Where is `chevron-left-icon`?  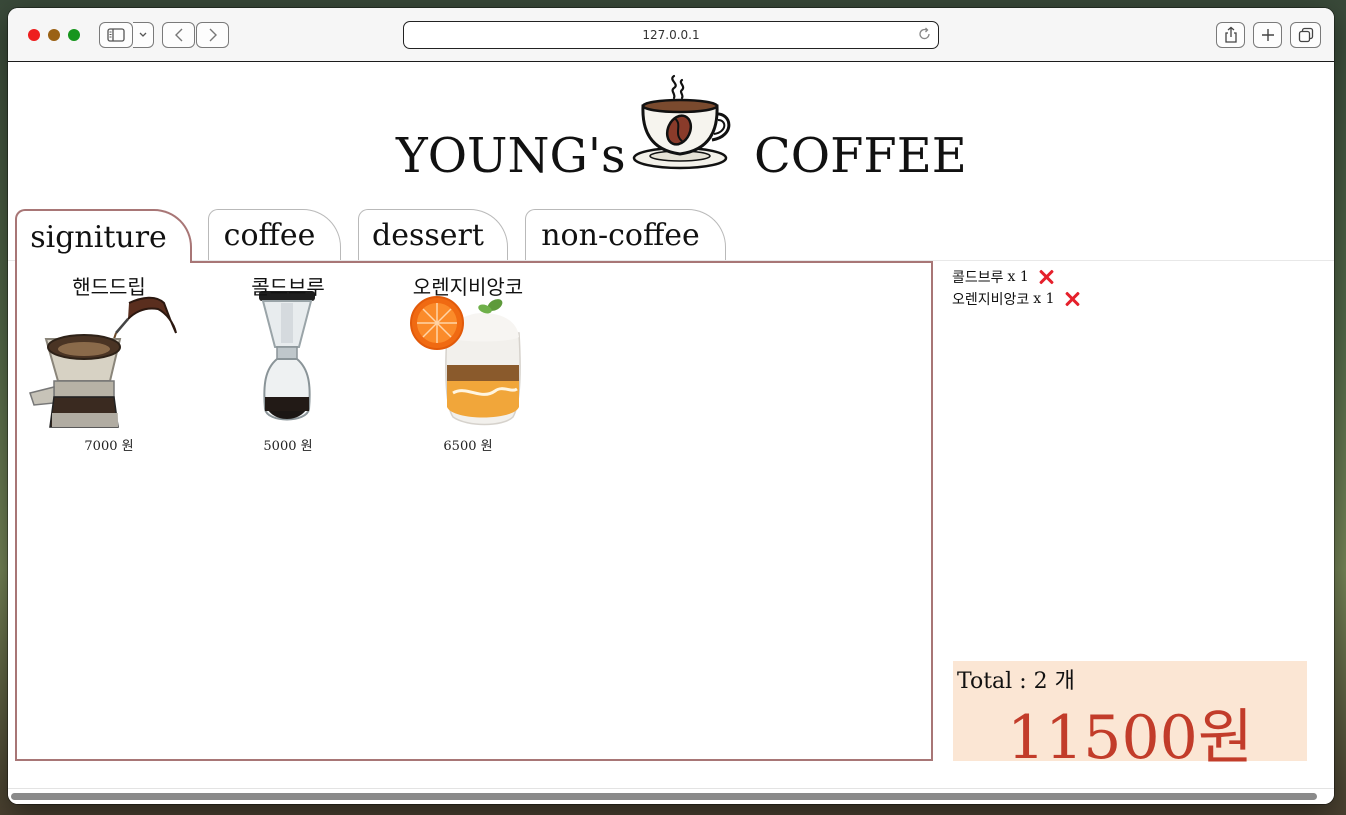
chevron-left-icon is located at coordinates (178, 35).